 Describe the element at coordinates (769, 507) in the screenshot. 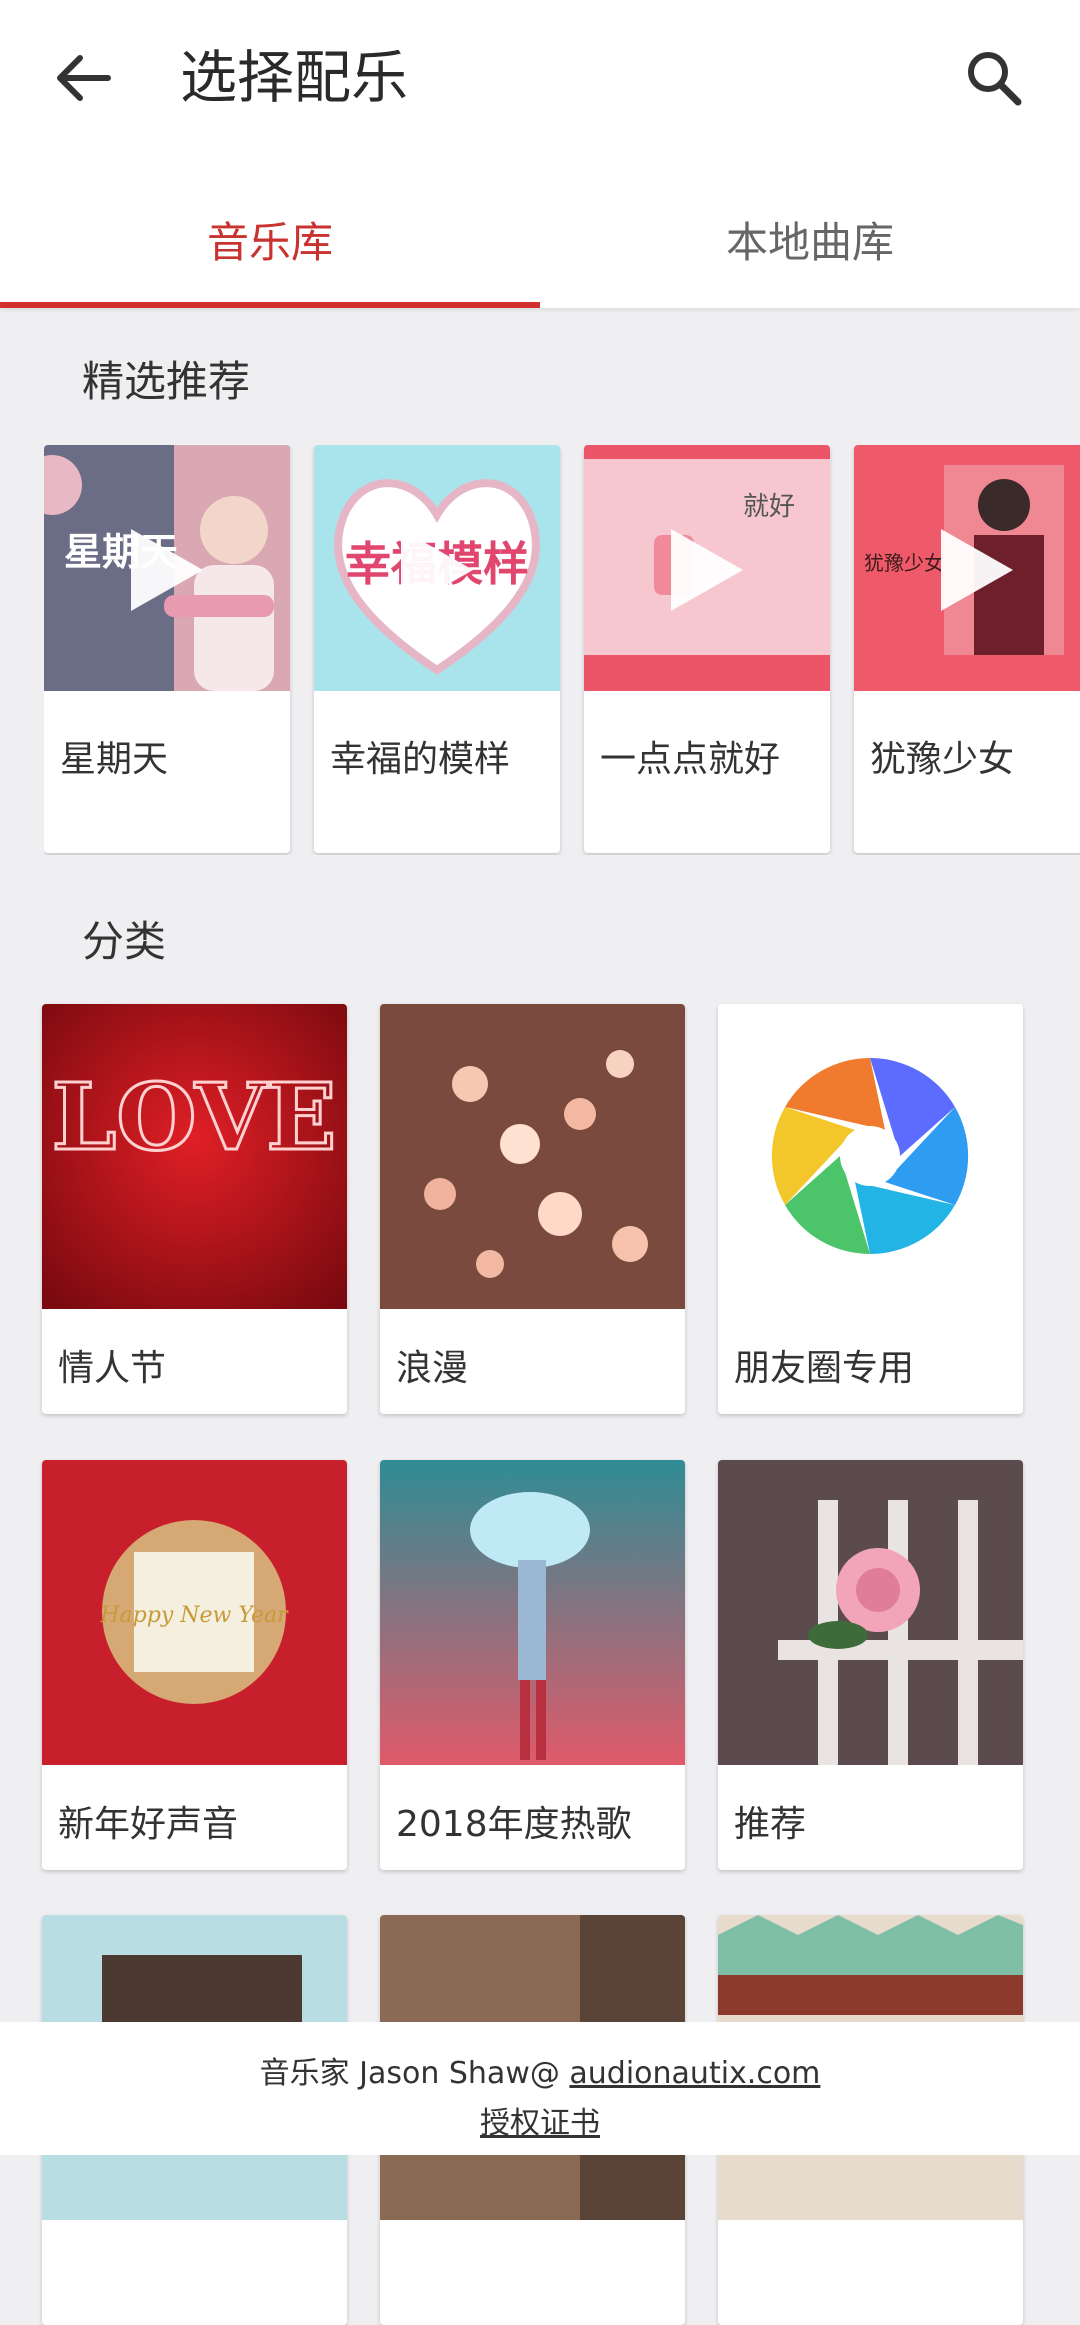

I see `svg-text: 就好` at that location.